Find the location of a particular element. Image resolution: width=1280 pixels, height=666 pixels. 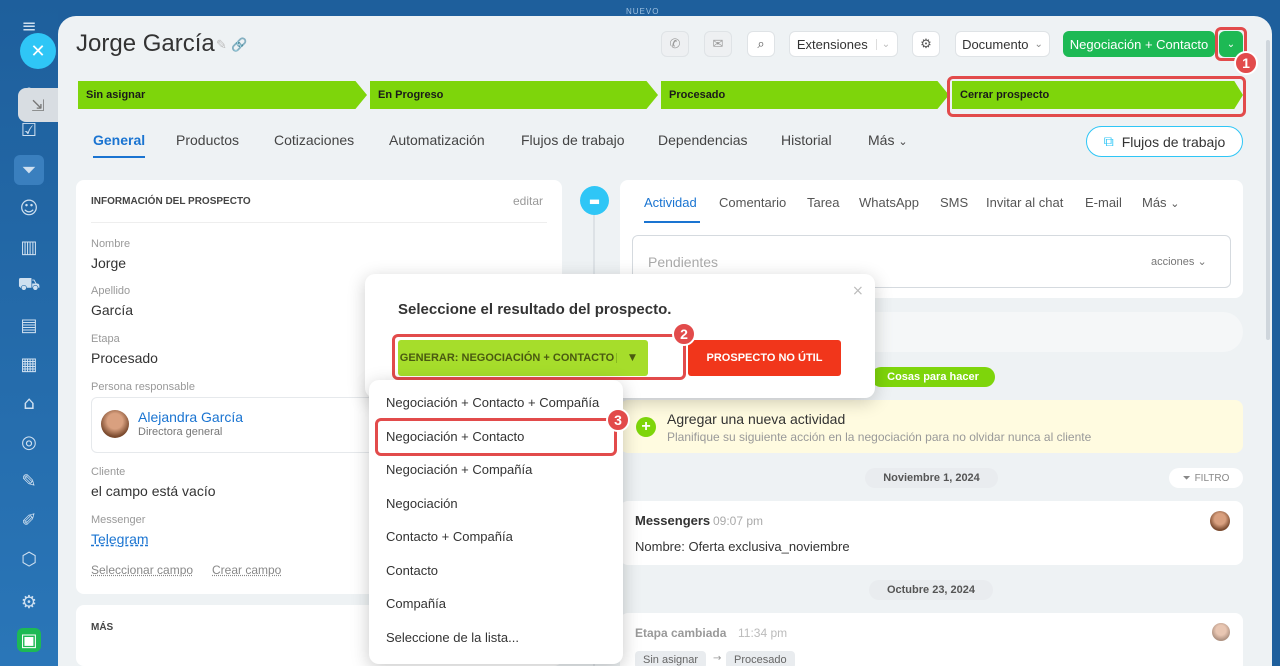

stage-value: Procesado is located at coordinates (124, 358).